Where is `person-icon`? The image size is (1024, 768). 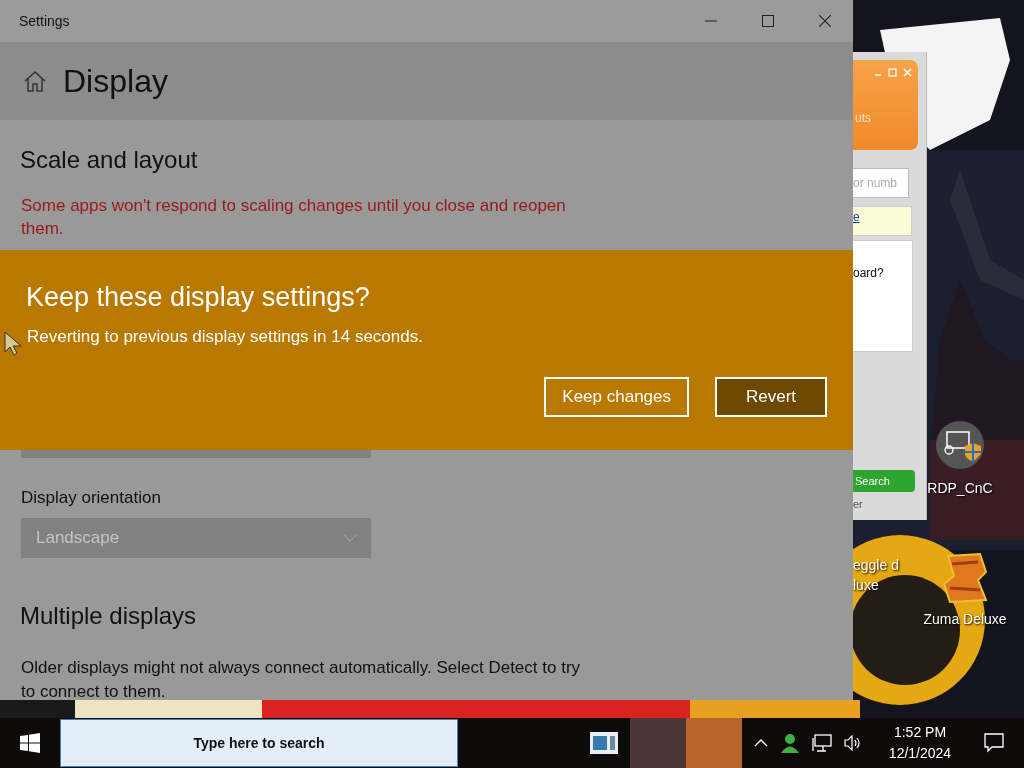
person-icon is located at coordinates (790, 743).